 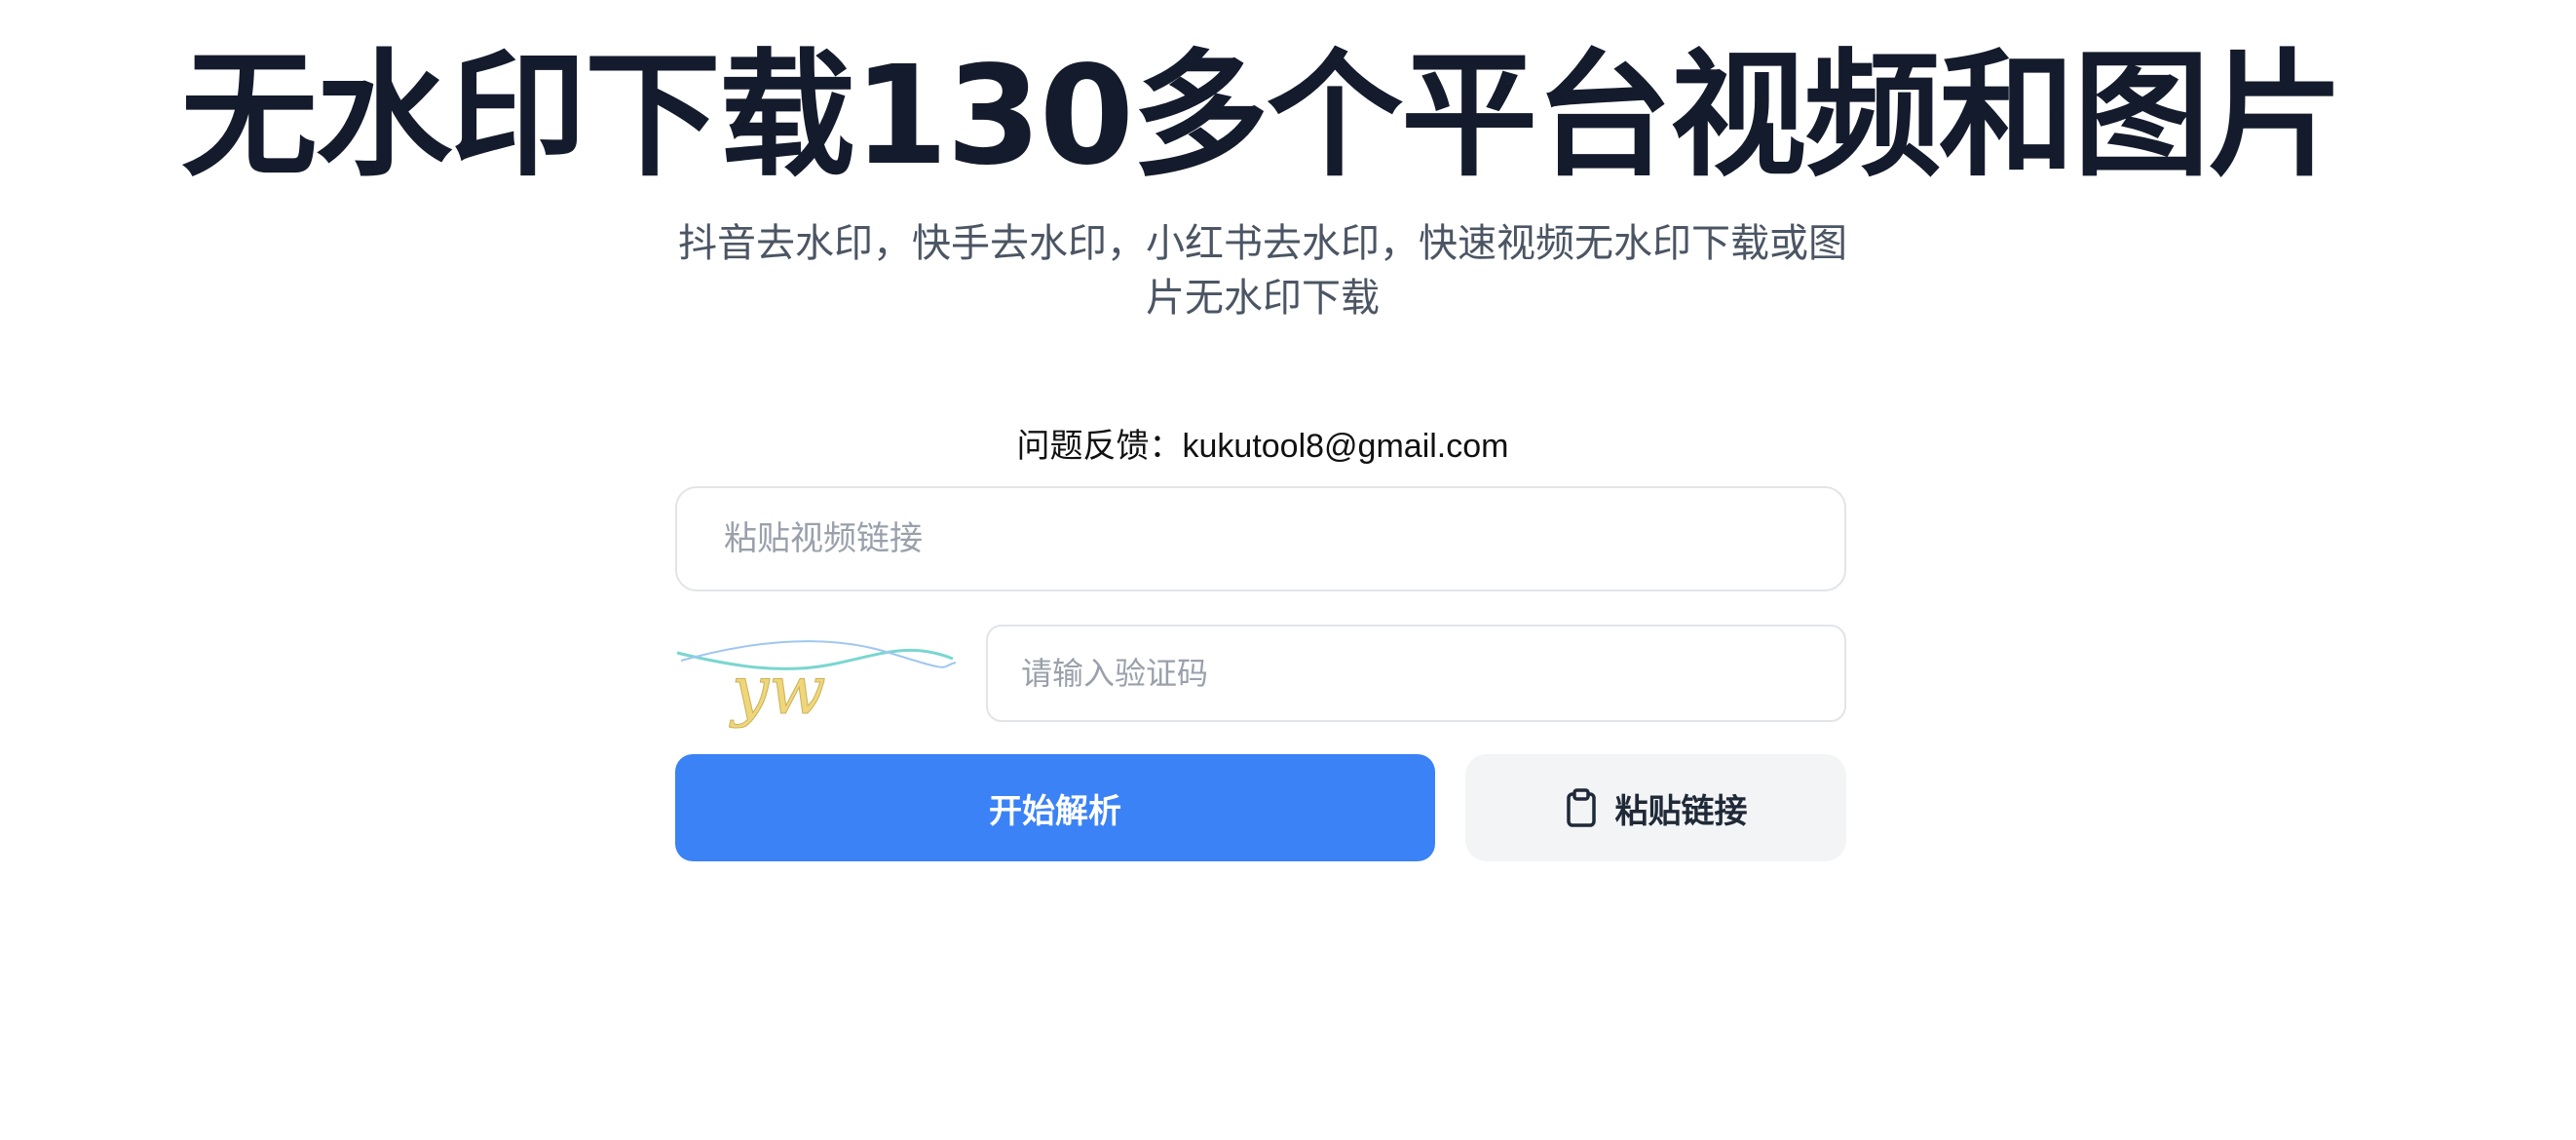 I want to click on video-link-input, so click(x=1260, y=538).